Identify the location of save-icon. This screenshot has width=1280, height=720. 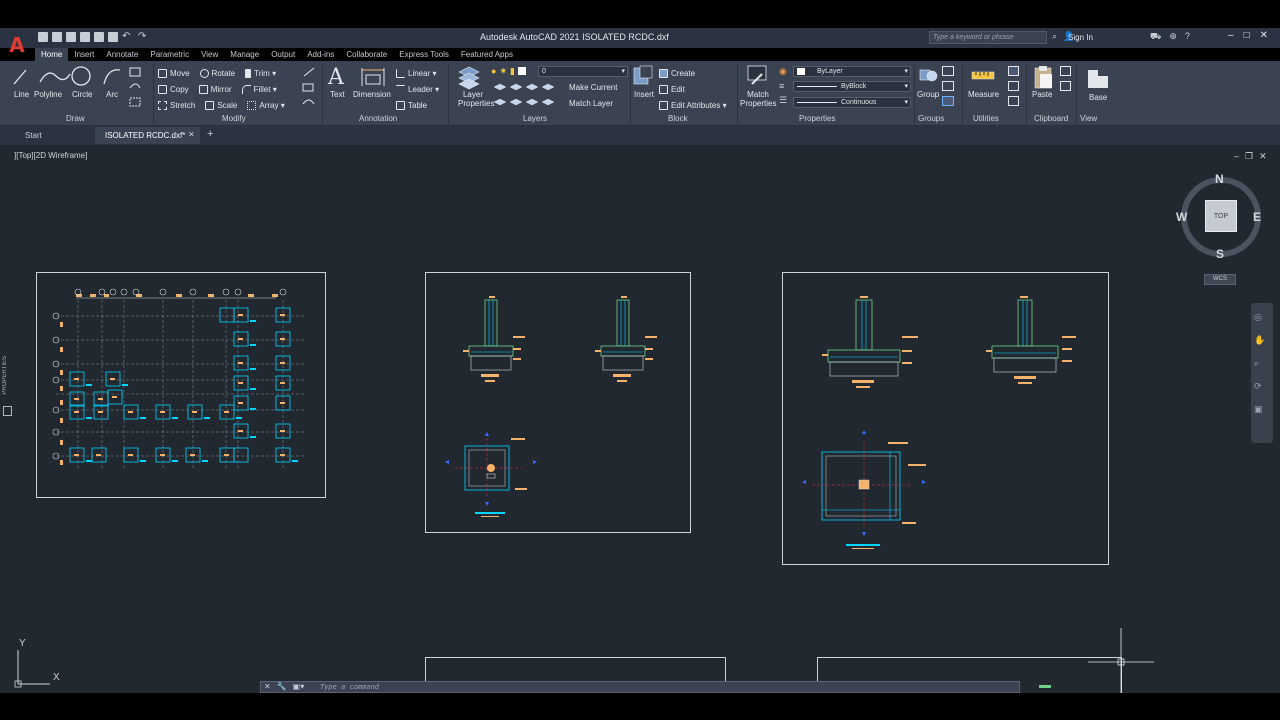
(71, 37).